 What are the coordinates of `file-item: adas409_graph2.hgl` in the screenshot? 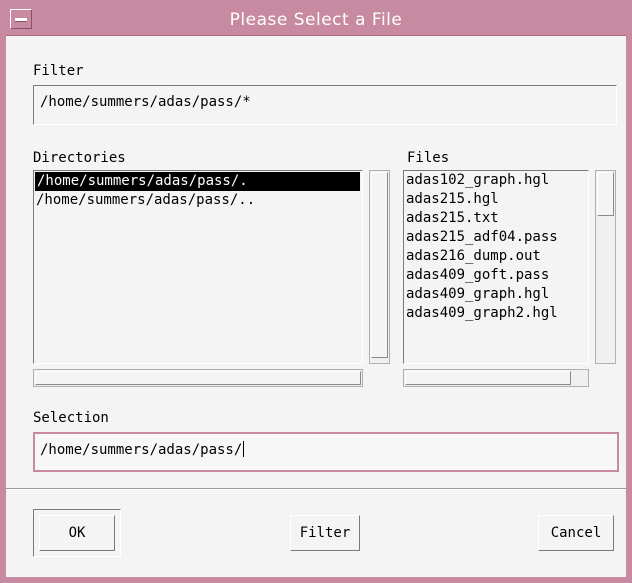 It's located at (496, 313).